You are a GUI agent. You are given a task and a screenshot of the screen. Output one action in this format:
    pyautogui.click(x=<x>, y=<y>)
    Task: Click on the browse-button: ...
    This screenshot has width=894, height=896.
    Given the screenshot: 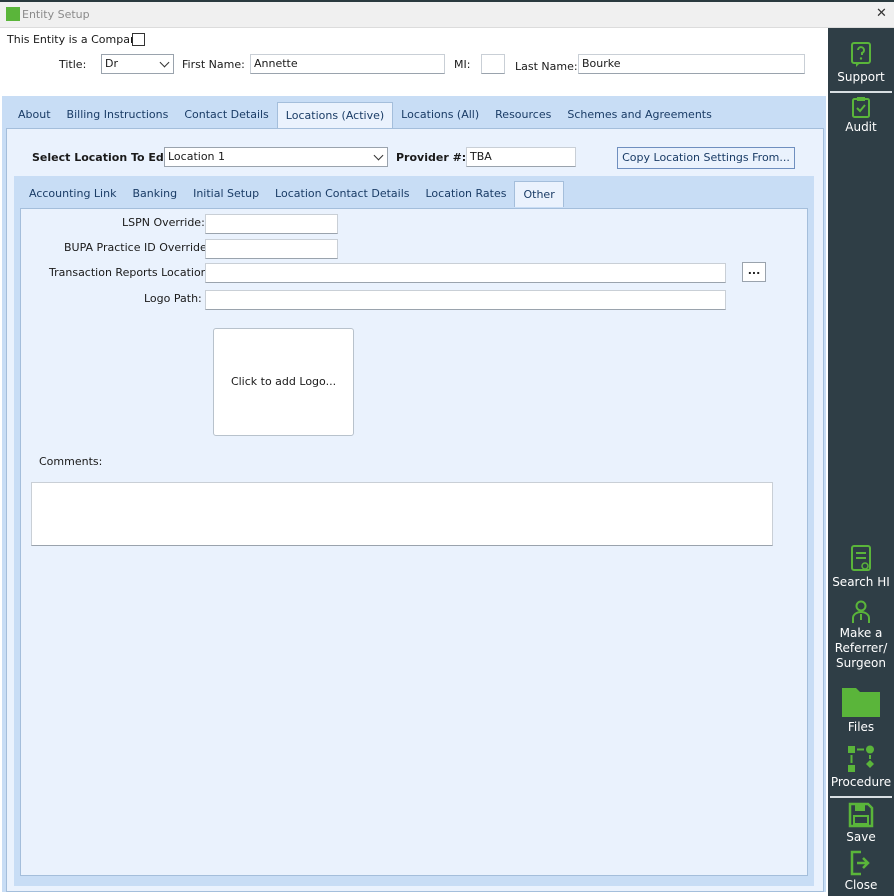 What is the action you would take?
    pyautogui.click(x=754, y=272)
    